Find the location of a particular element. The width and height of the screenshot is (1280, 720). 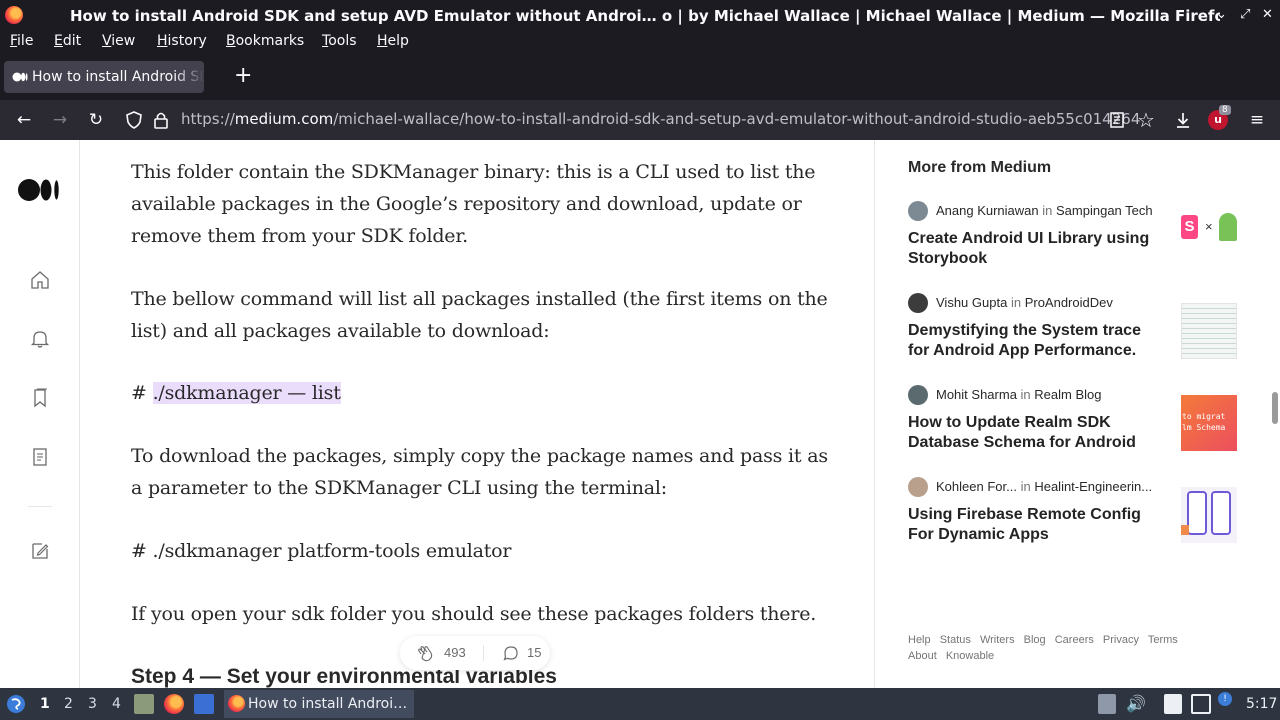

footer-link-knowable: Knowable is located at coordinates (970, 656).